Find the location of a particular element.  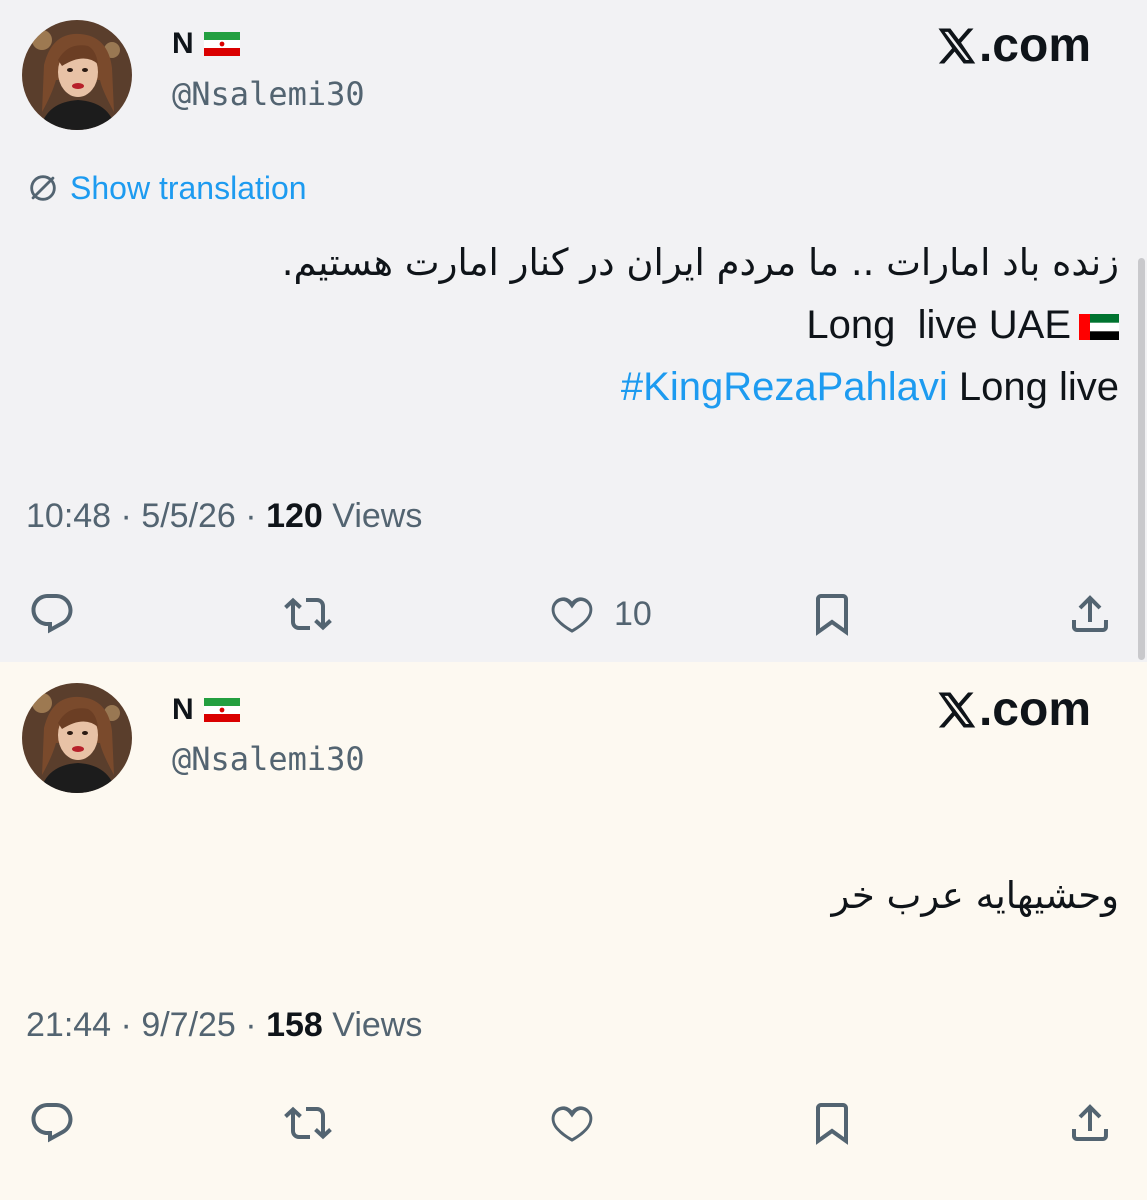

tweet-date: 9/7/25 is located at coordinates (188, 1025).